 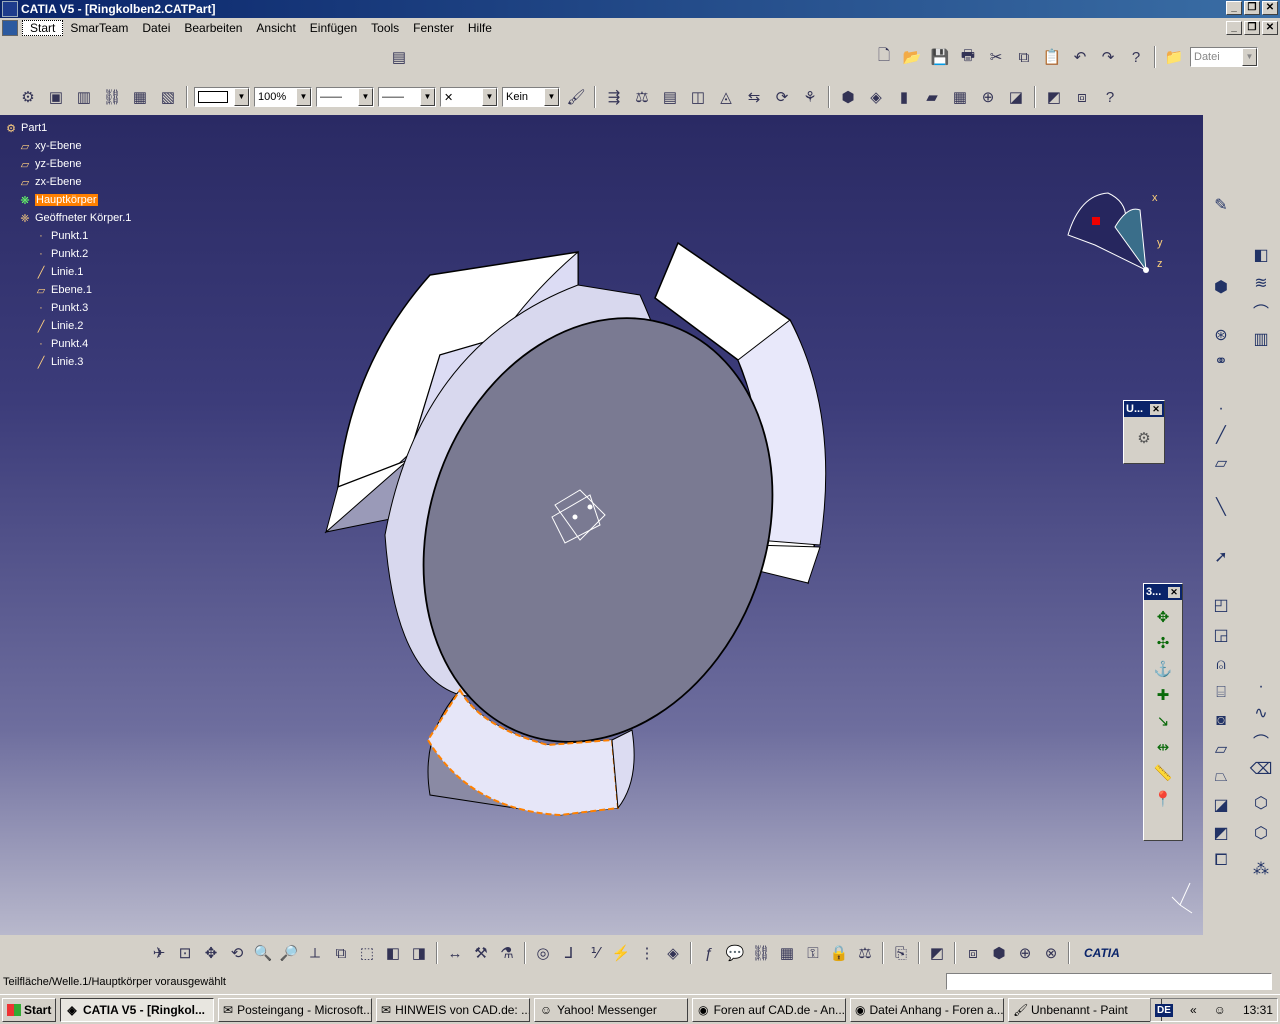 What do you see at coordinates (1252, 28) in the screenshot?
I see `doc-restore-button: ❐` at bounding box center [1252, 28].